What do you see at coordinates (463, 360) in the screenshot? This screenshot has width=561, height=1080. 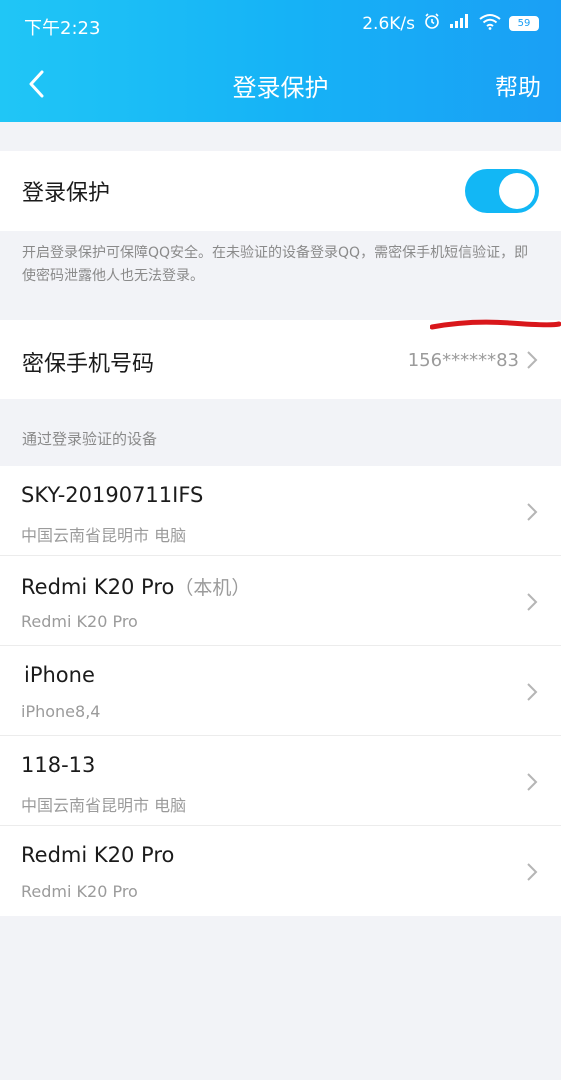 I see `phone-value: 156******83` at bounding box center [463, 360].